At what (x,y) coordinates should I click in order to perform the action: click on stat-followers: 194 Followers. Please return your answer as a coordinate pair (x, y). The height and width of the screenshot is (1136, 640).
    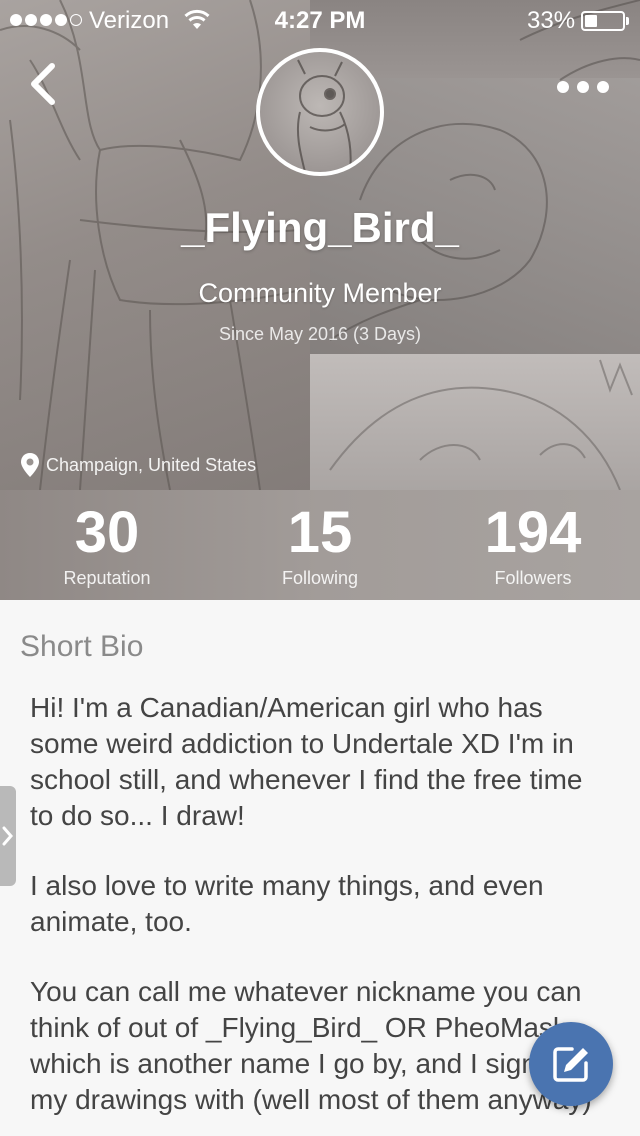
    Looking at the image, I should click on (533, 544).